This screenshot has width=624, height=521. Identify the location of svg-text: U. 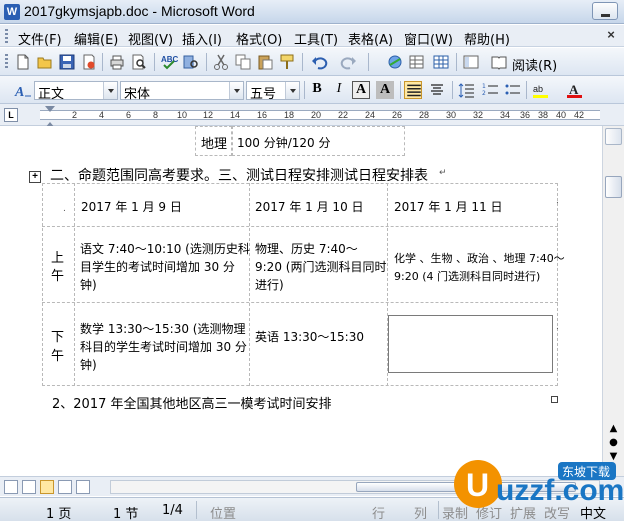
(477, 485).